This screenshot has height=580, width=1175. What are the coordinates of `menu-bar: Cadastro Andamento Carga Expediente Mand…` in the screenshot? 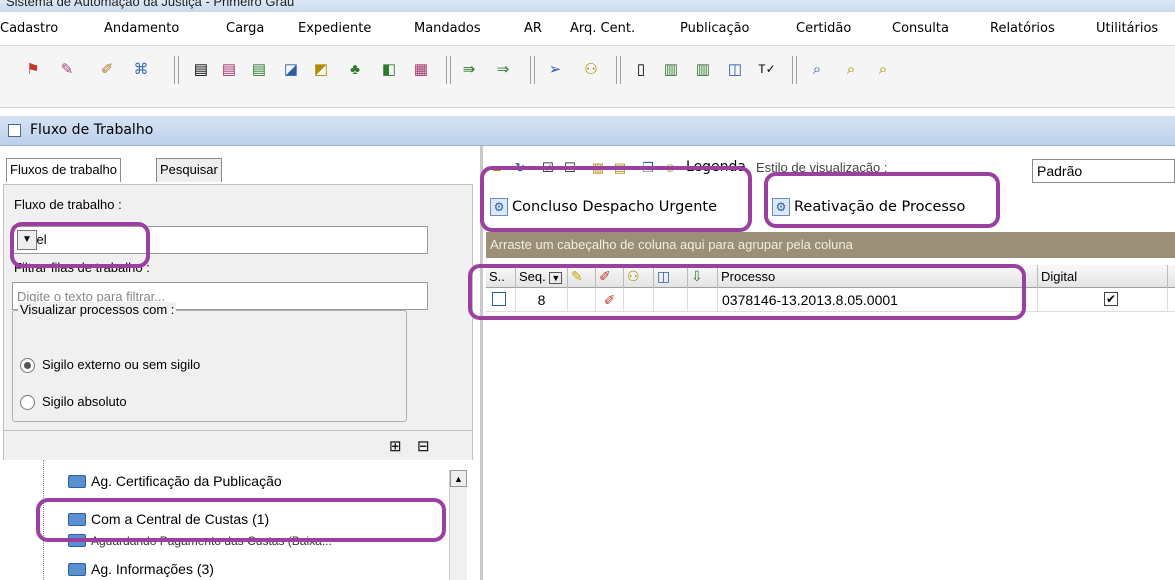 It's located at (587, 29).